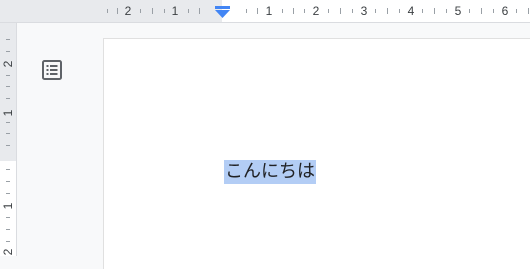 This screenshot has width=530, height=269. I want to click on ruler-label: 5, so click(458, 11).